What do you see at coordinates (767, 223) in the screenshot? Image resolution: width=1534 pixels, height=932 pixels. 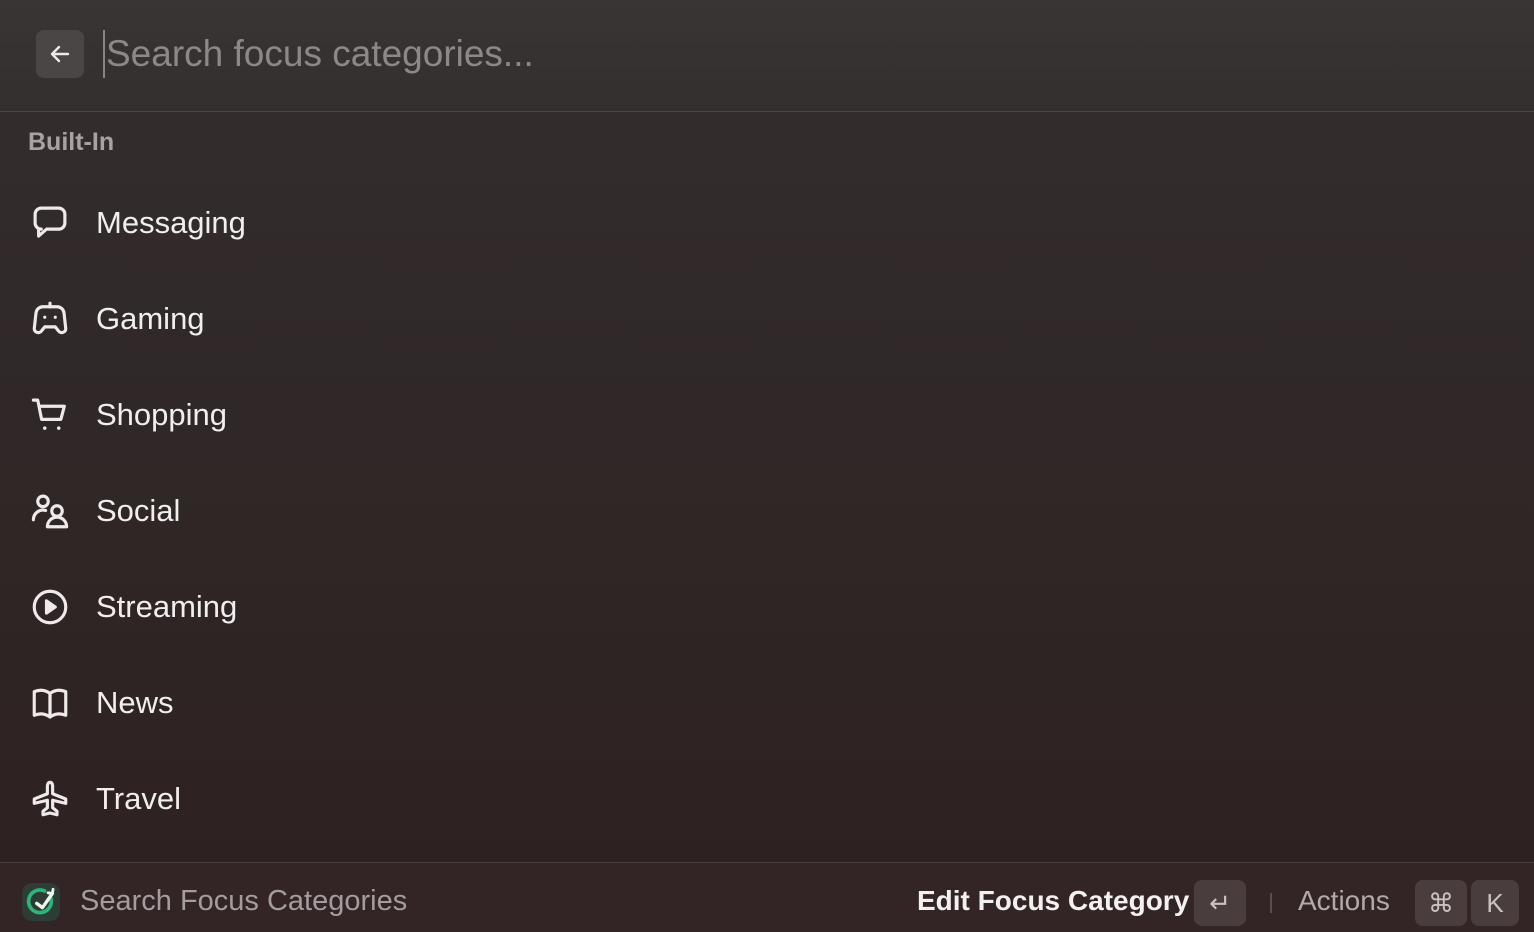 I see `list-item-messaging: Messaging` at bounding box center [767, 223].